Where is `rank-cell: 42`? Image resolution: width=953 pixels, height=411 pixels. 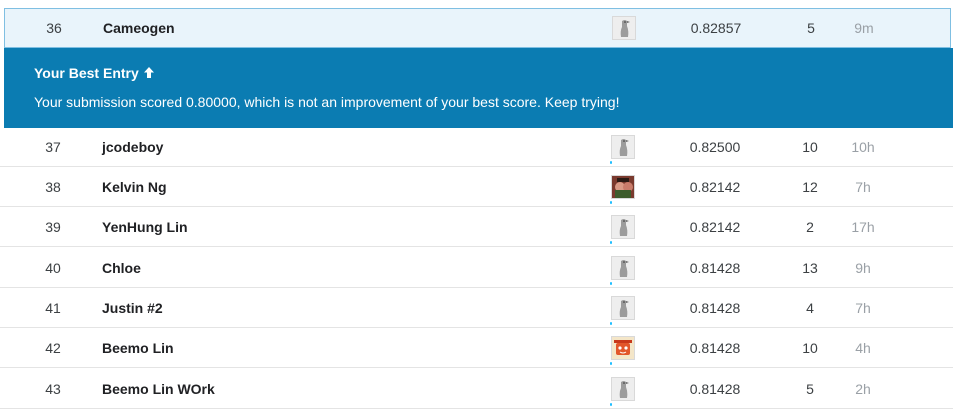 rank-cell: 42 is located at coordinates (53, 347).